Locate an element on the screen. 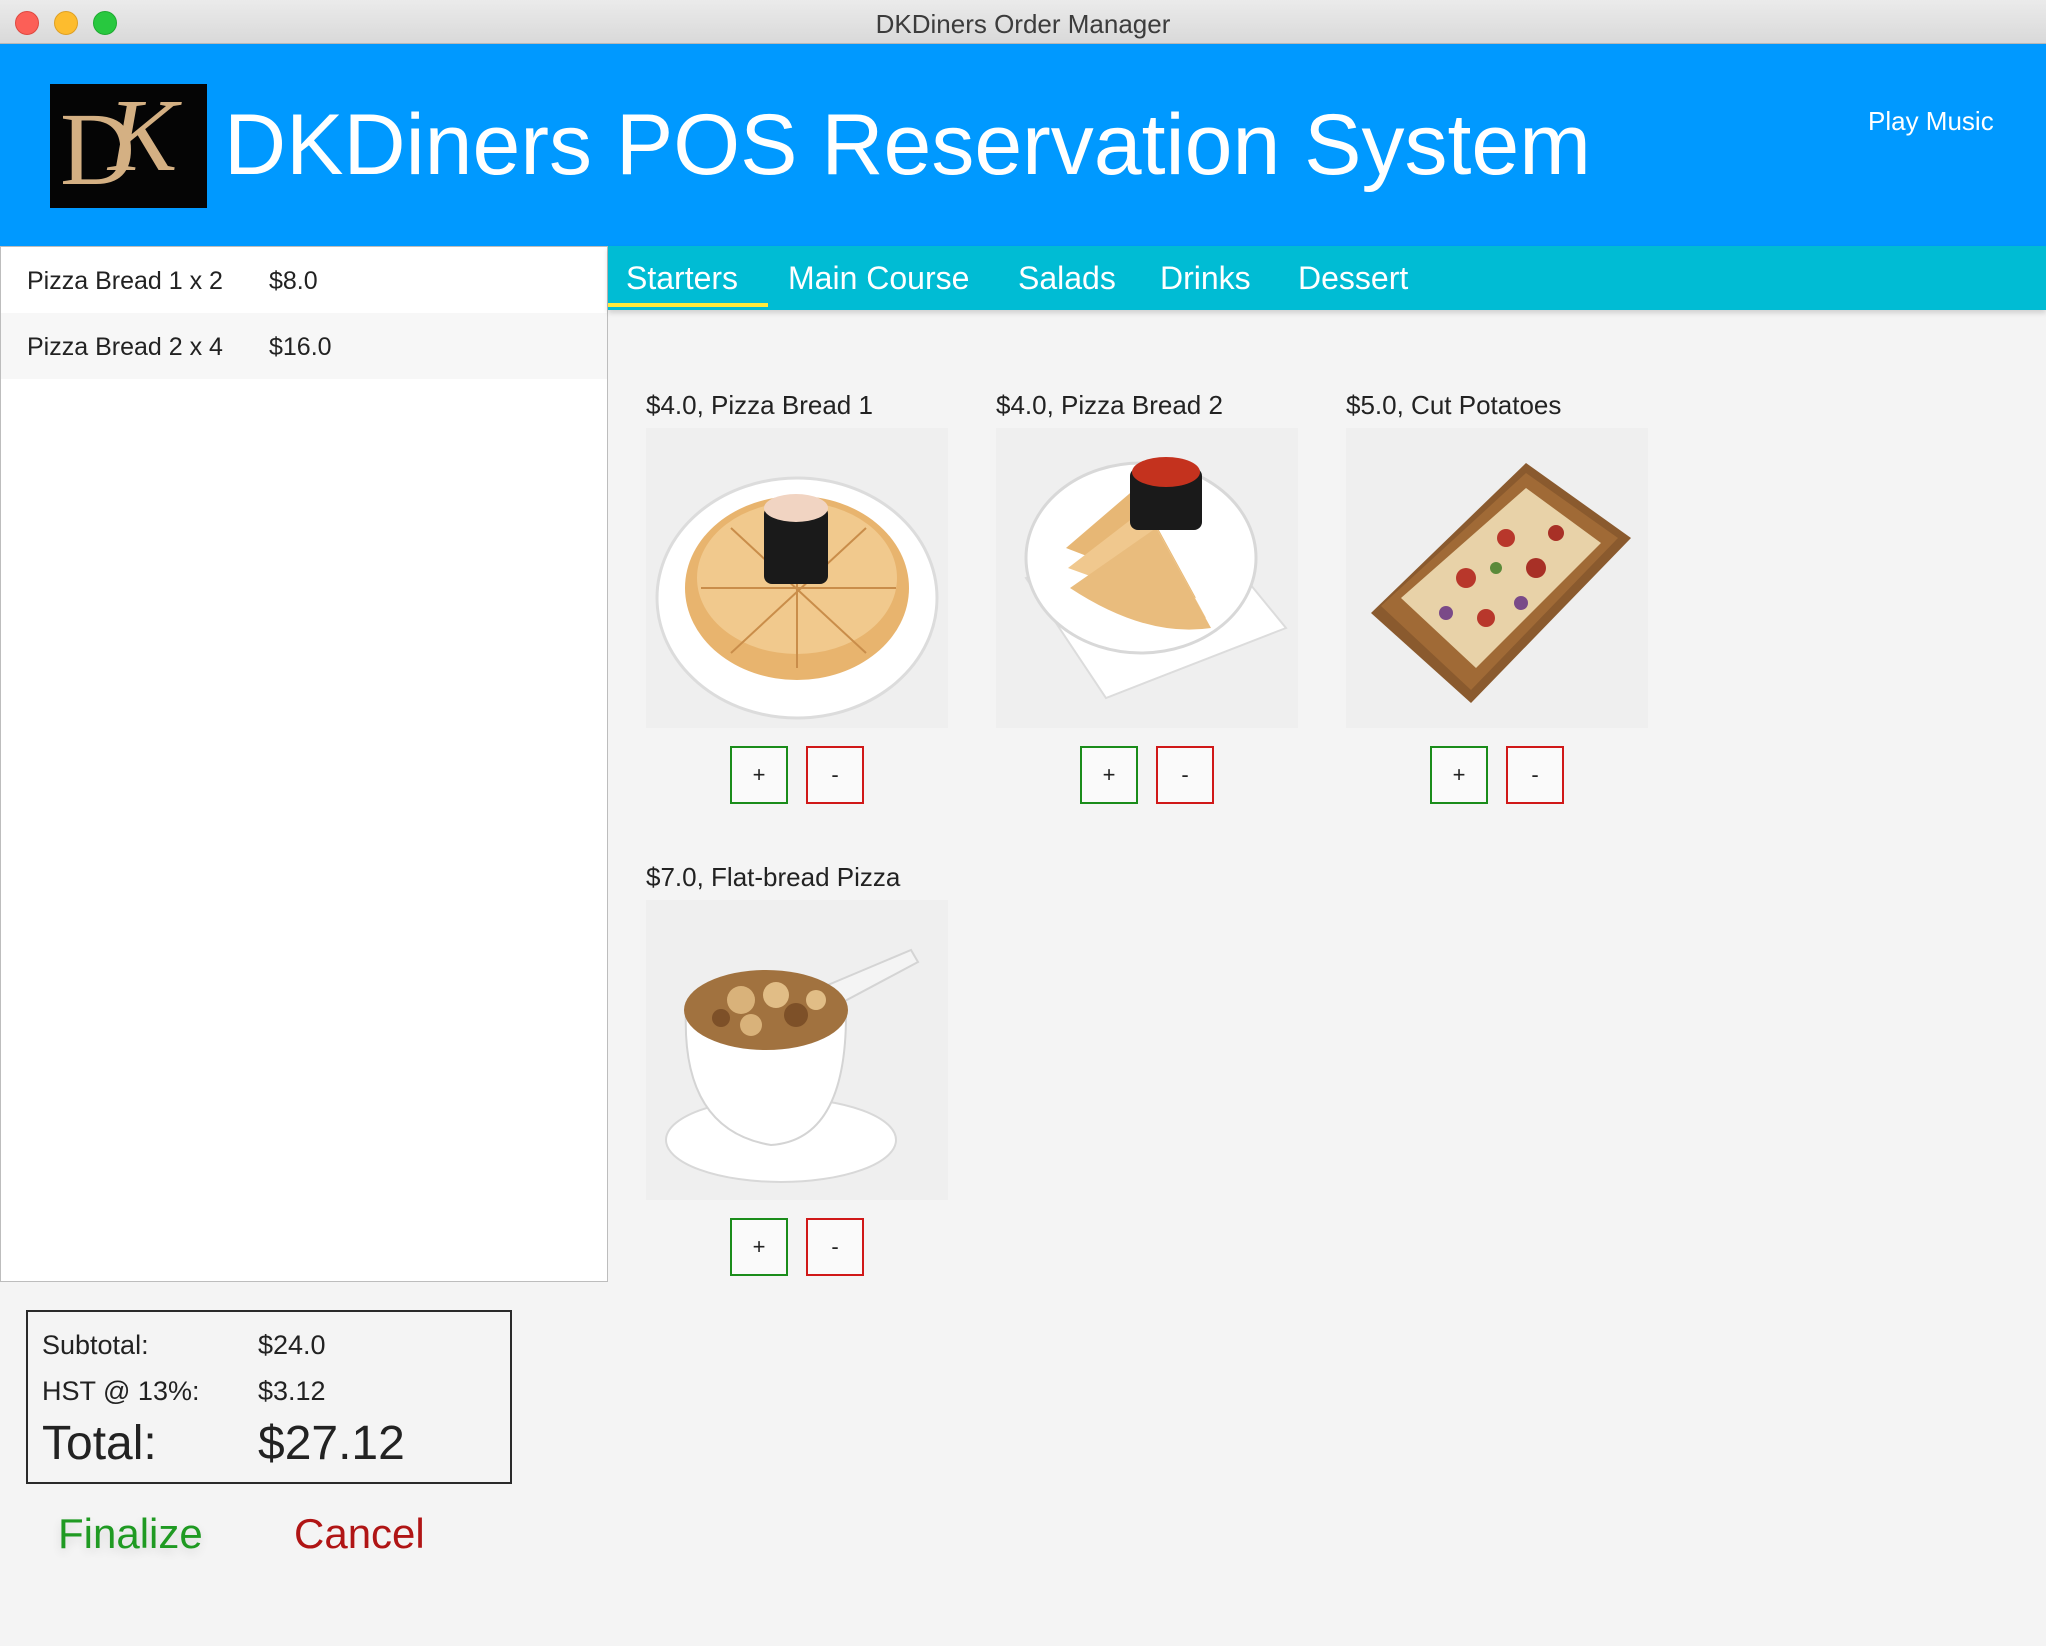 The height and width of the screenshot is (1646, 2046). menu-item-pizza-bread-1: $4.0, Pizza Bread 1 + - is located at coordinates (797, 597).